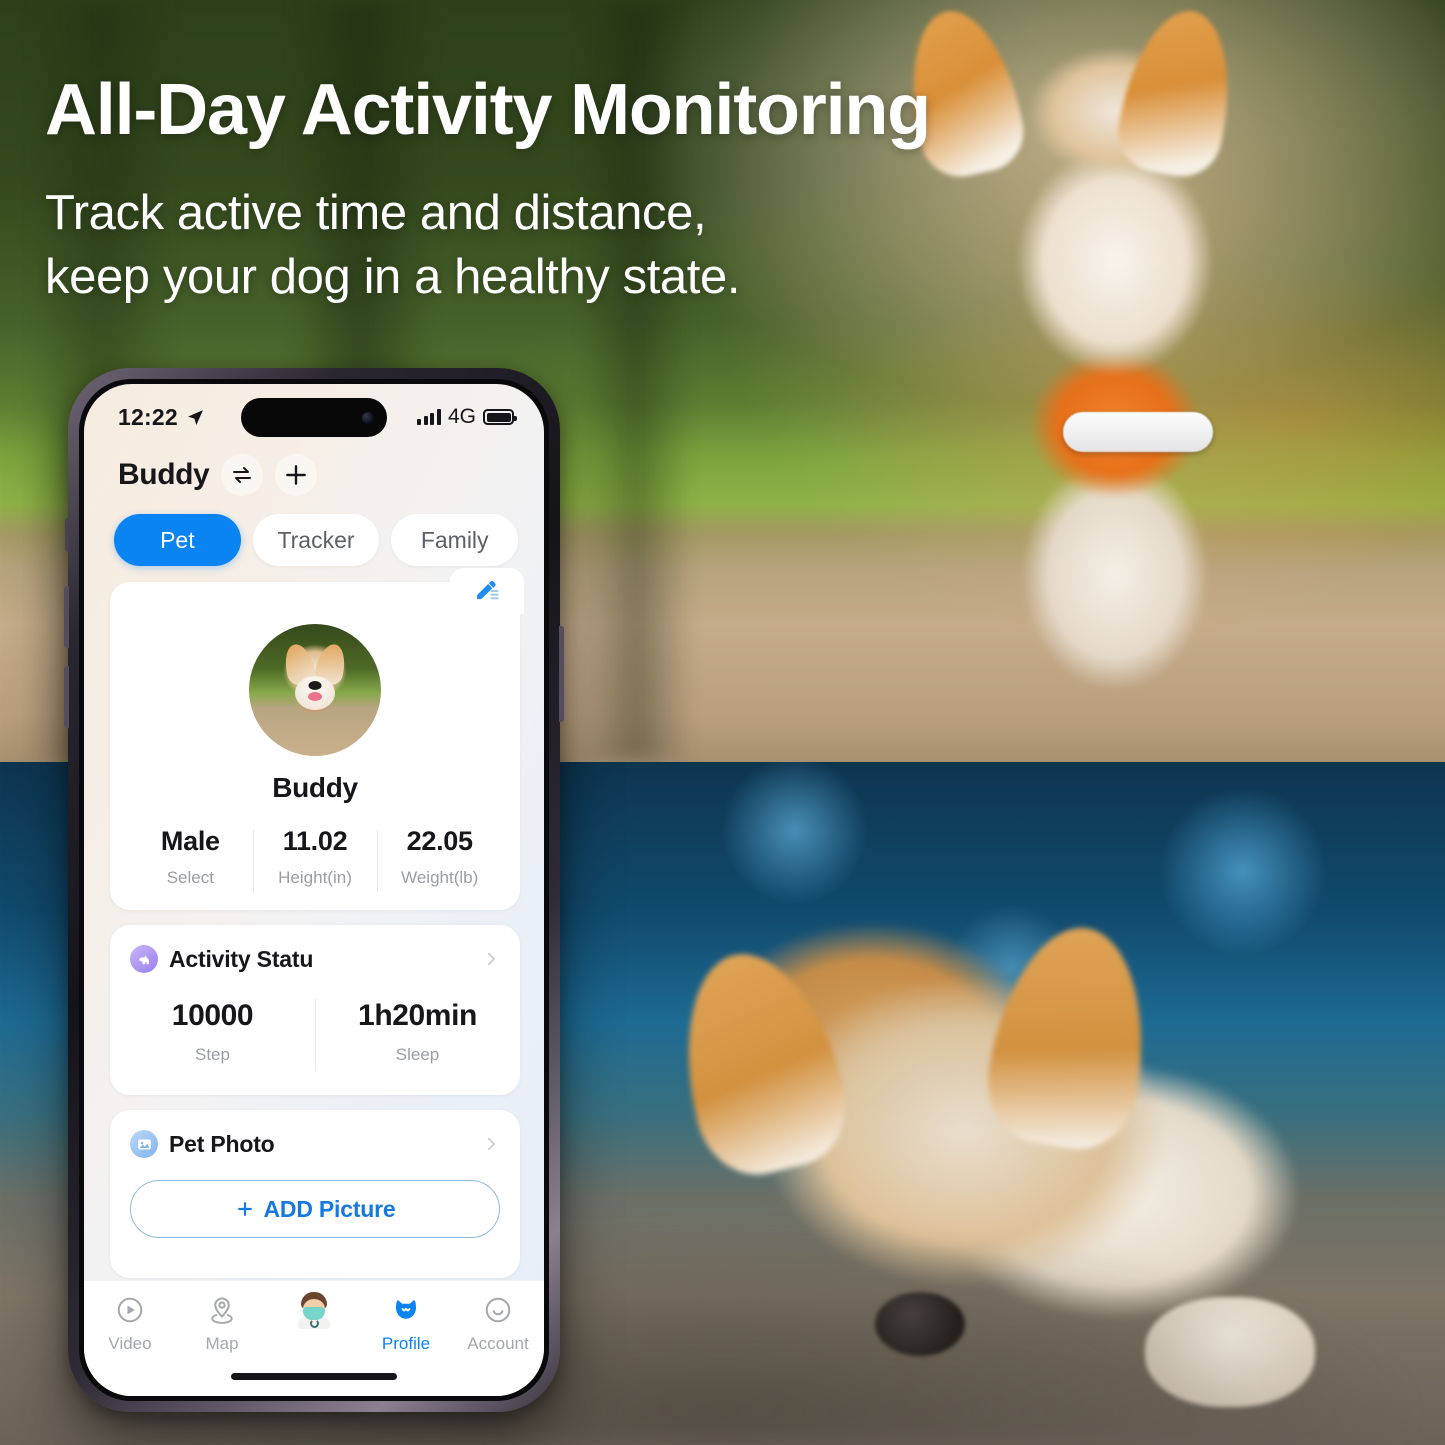 This screenshot has height=1445, width=1445. I want to click on status-bar-right: 4G, so click(467, 417).